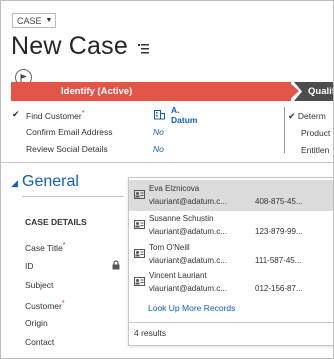 The width and height of the screenshot is (334, 359). I want to click on process-step-entitlement: Entitlen, so click(315, 150).